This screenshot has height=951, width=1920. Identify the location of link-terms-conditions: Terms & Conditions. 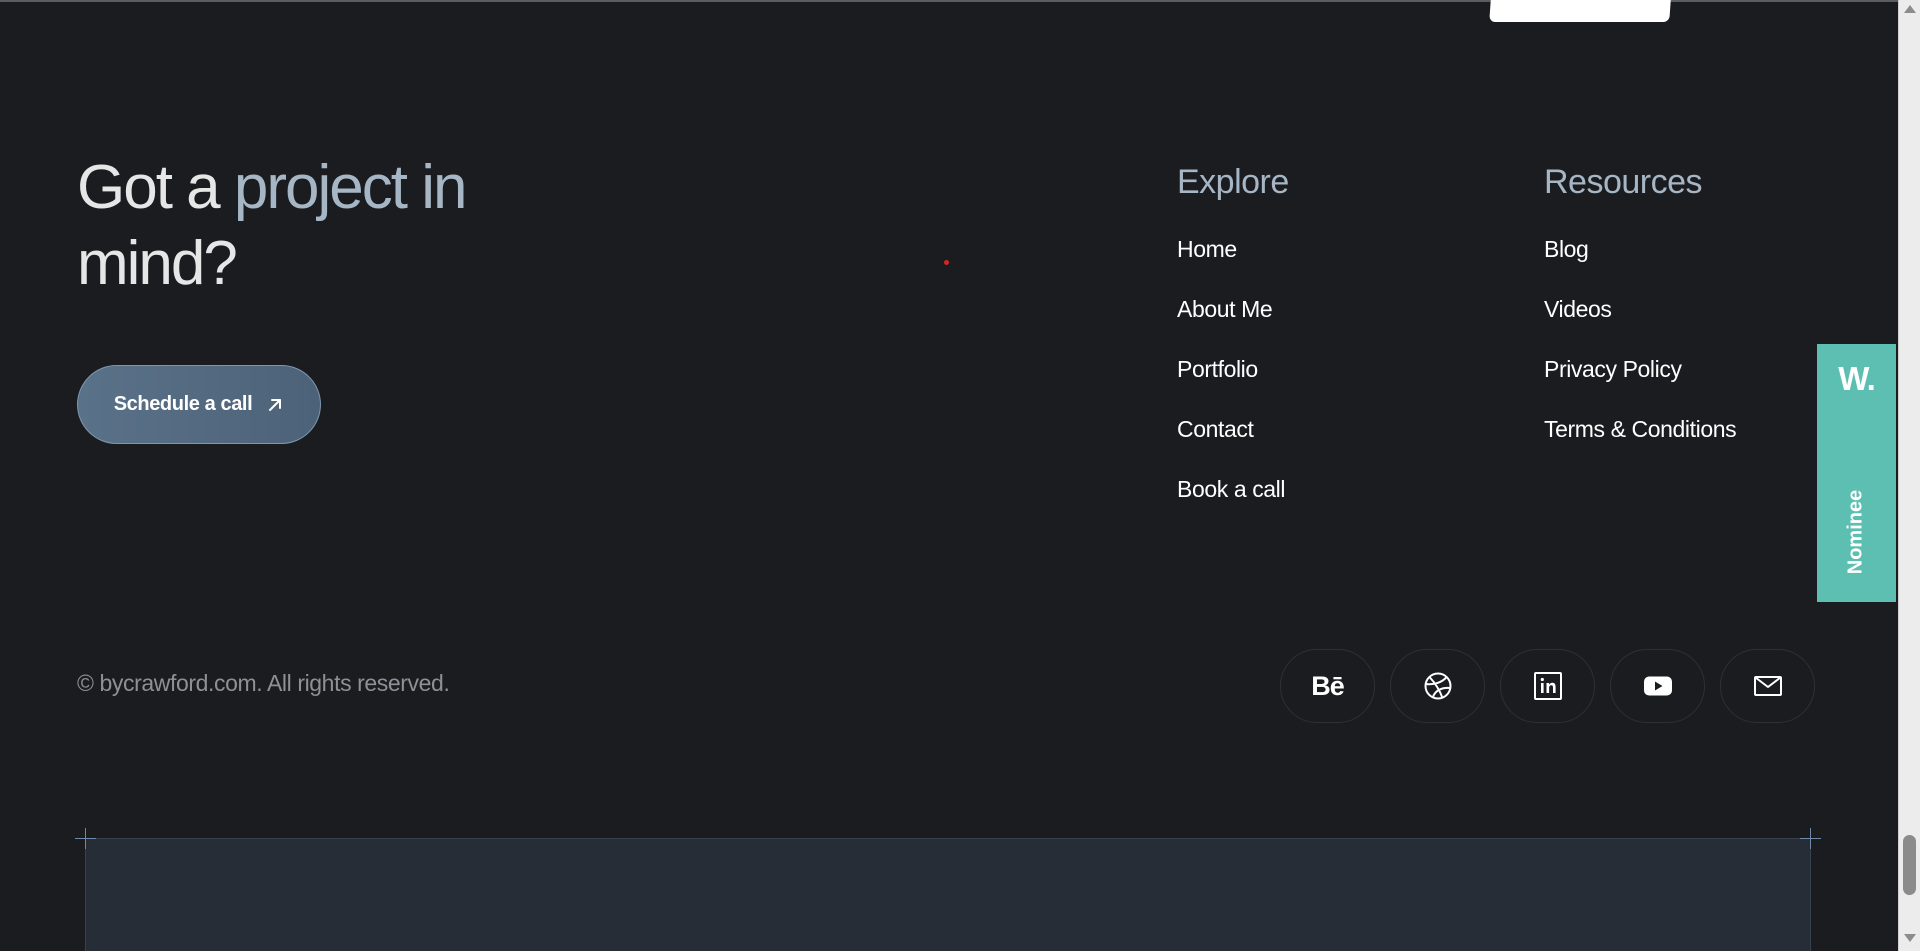
(1640, 429).